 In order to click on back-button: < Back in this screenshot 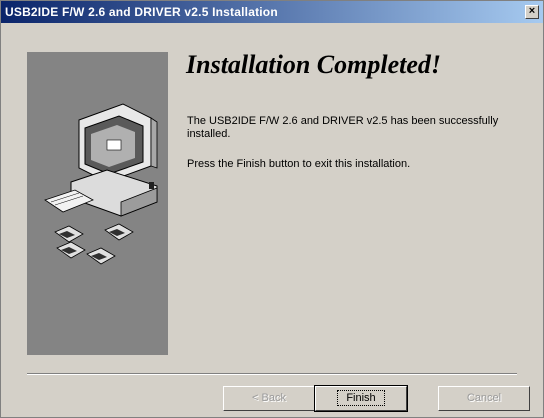, I will do `click(269, 398)`.